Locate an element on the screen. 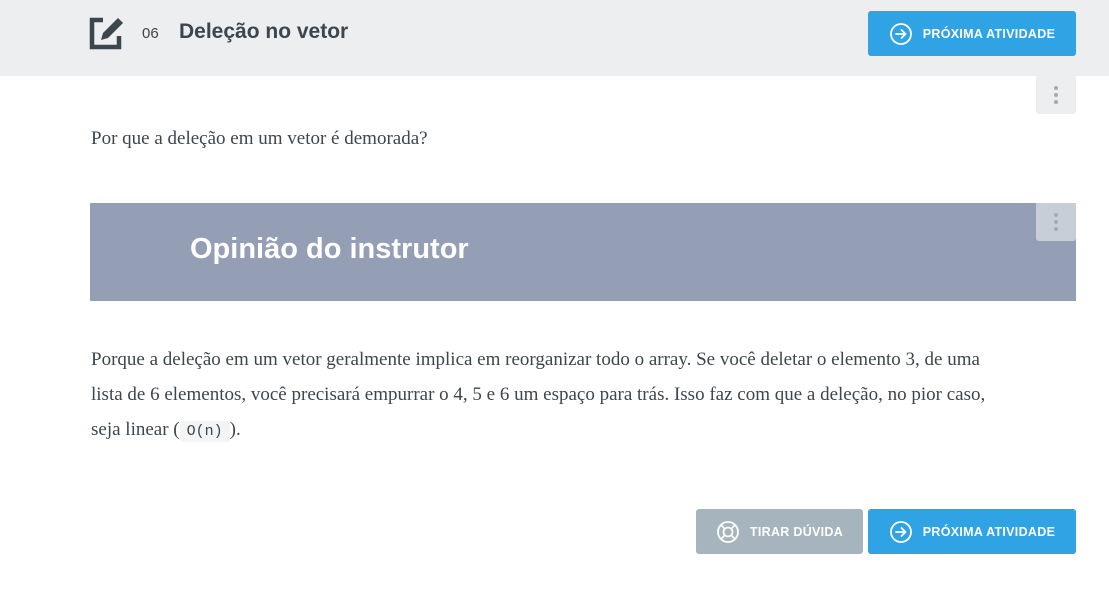 The width and height of the screenshot is (1109, 601). instructor-opinion-banner: Opinião do instrutor is located at coordinates (583, 252).